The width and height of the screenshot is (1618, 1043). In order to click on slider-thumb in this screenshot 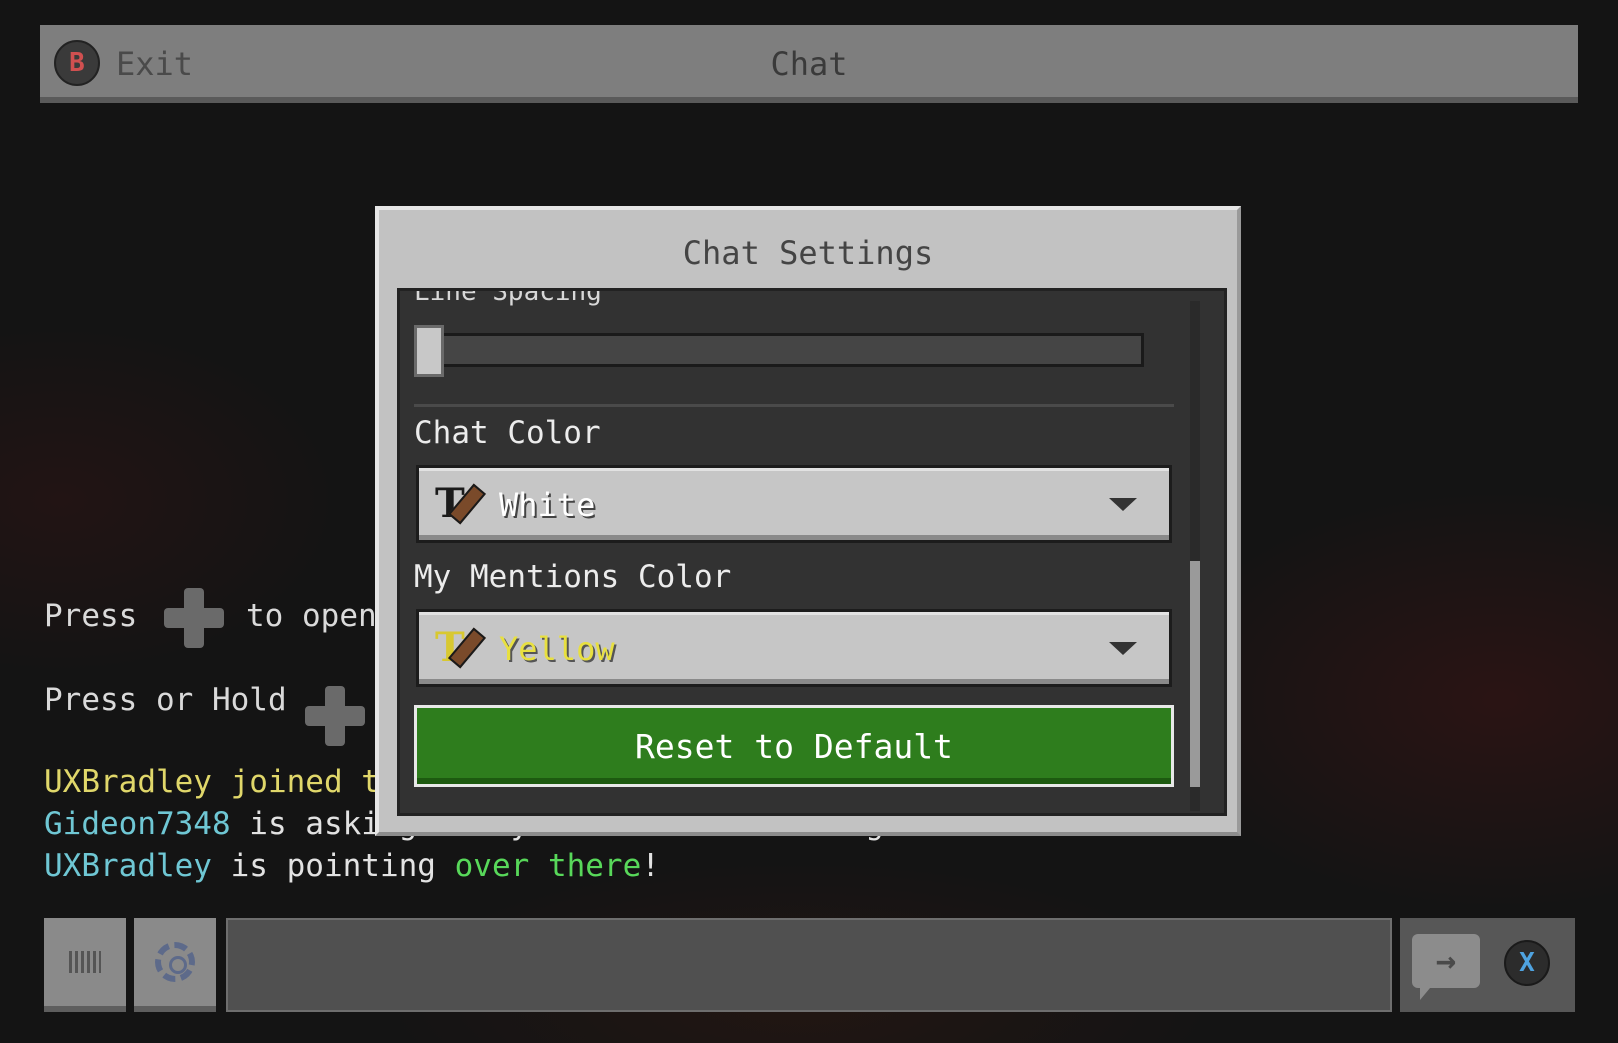, I will do `click(429, 351)`.